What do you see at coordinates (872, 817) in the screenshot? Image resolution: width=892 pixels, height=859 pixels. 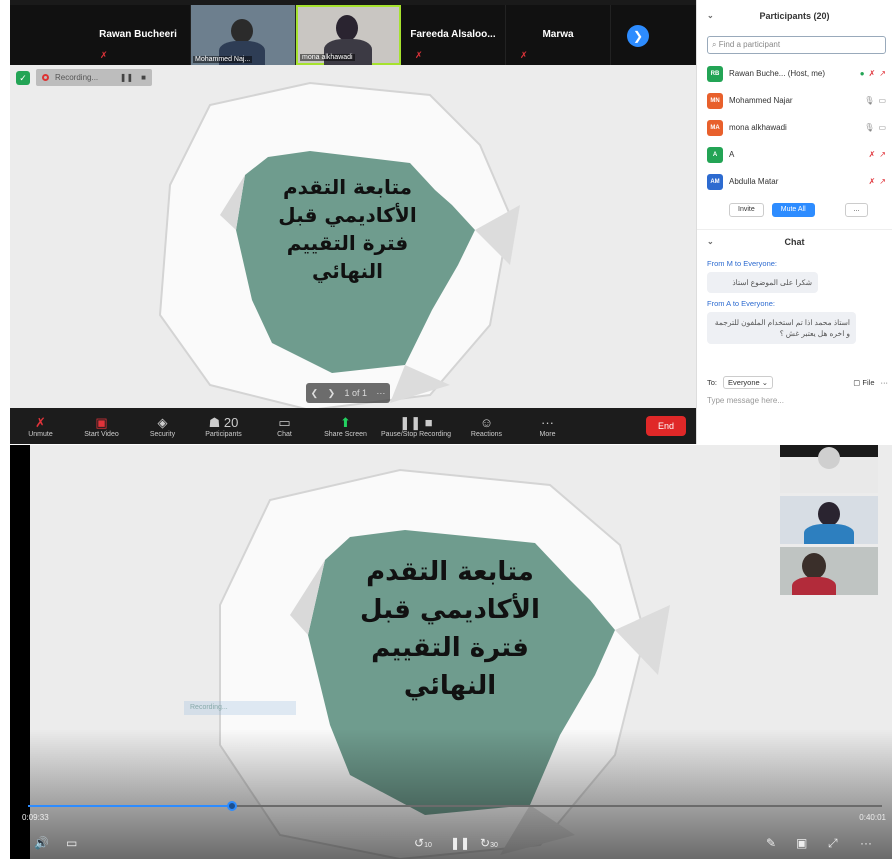 I see `total-time: 0:40:01` at bounding box center [872, 817].